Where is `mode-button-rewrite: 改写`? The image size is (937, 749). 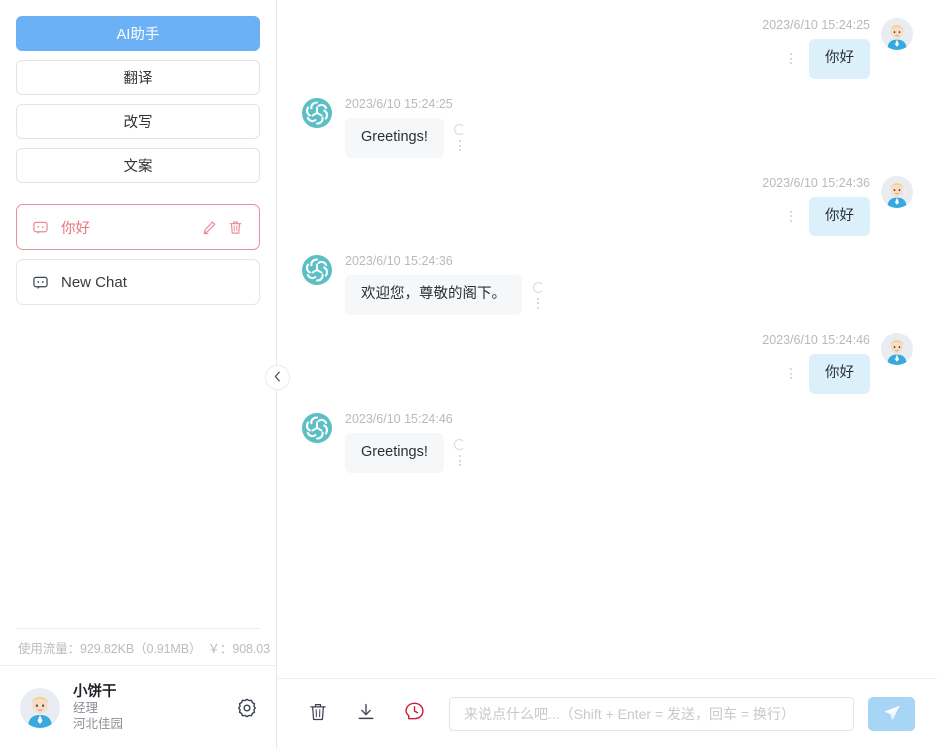 mode-button-rewrite: 改写 is located at coordinates (138, 121).